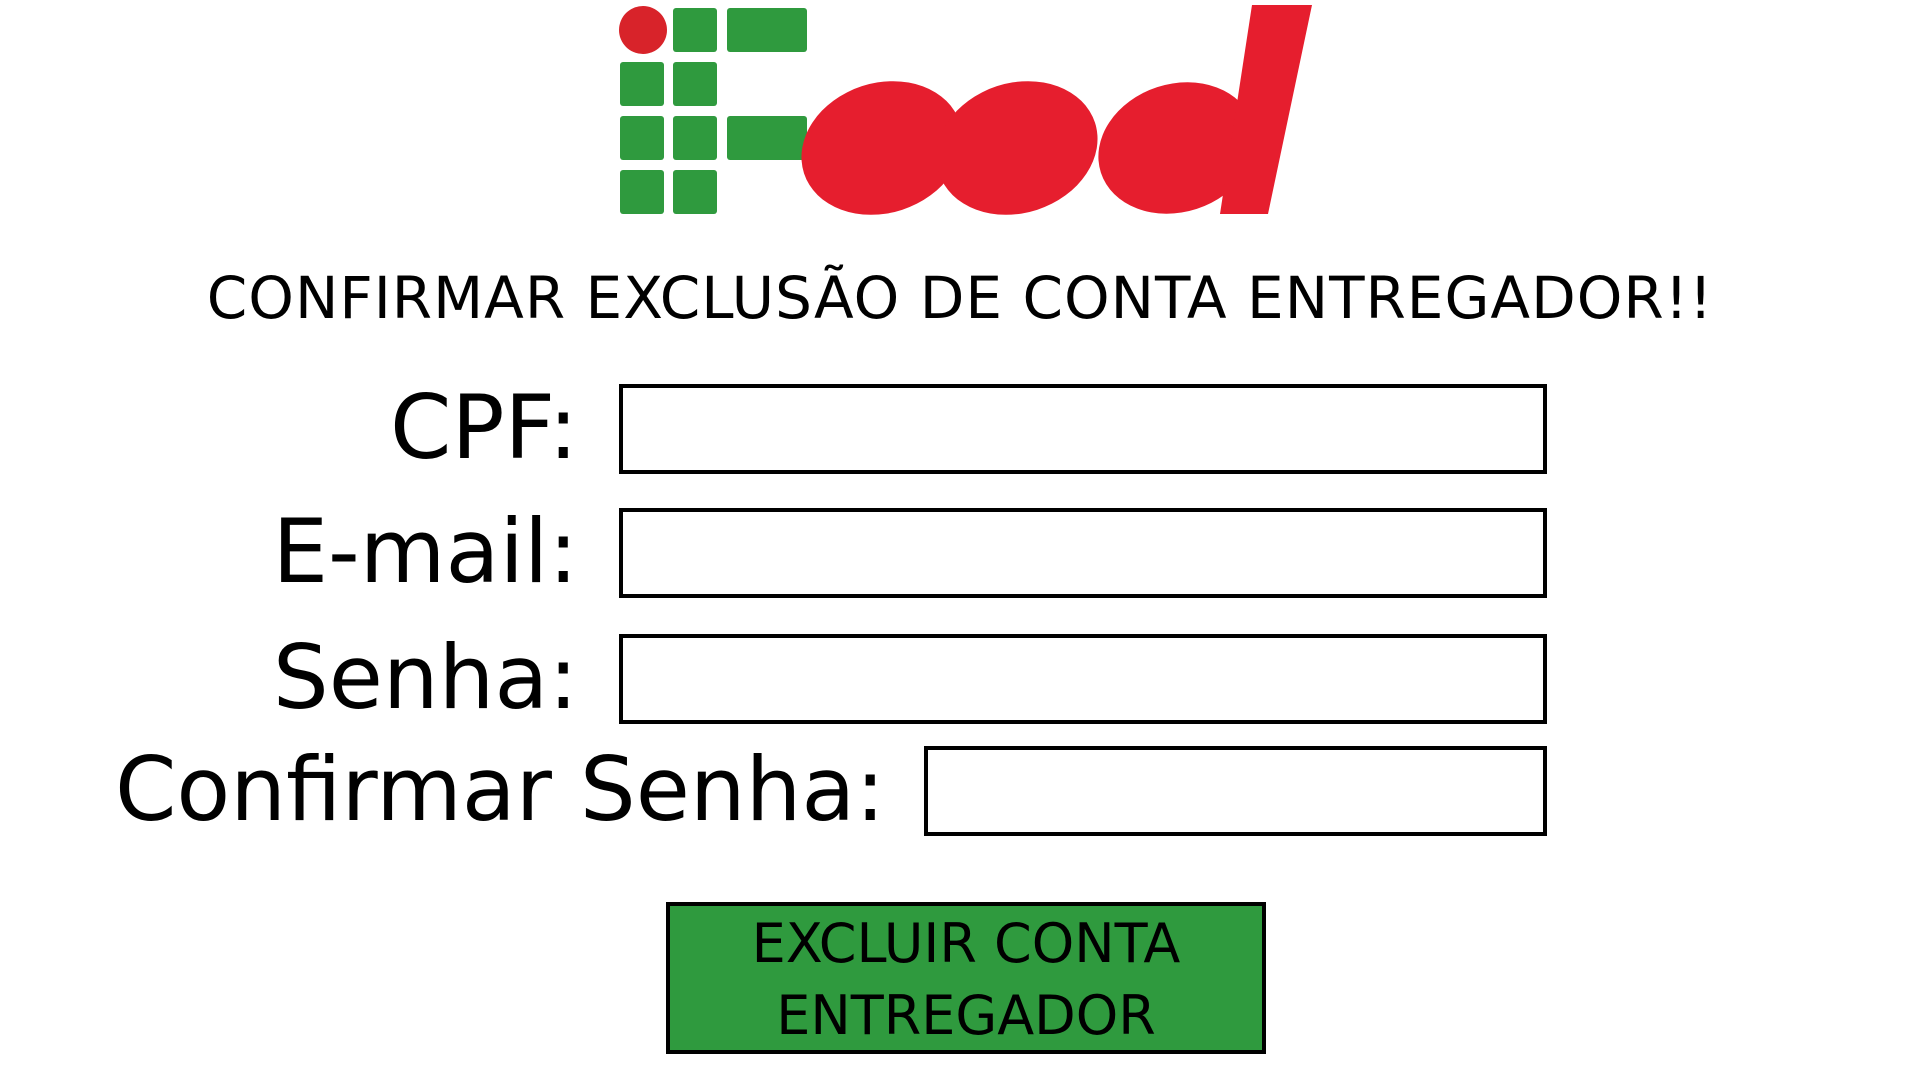 Image resolution: width=1920 pixels, height=1080 pixels. I want to click on cpf-input, so click(1083, 429).